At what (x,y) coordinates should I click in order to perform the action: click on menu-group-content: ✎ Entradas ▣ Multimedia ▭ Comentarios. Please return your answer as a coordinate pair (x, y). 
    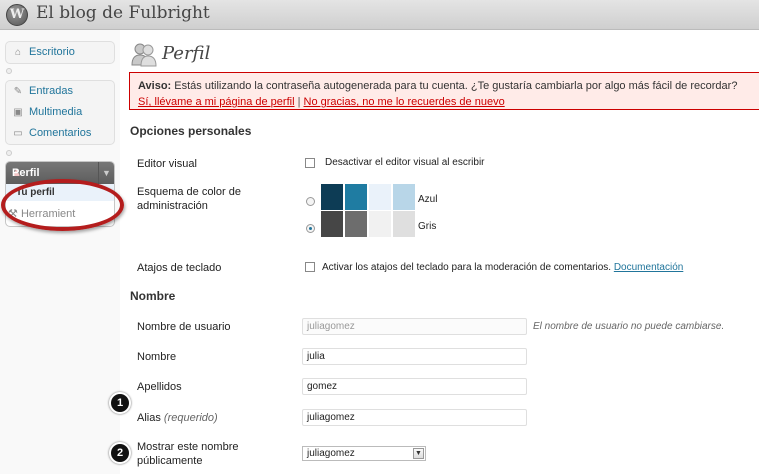
    Looking at the image, I should click on (60, 112).